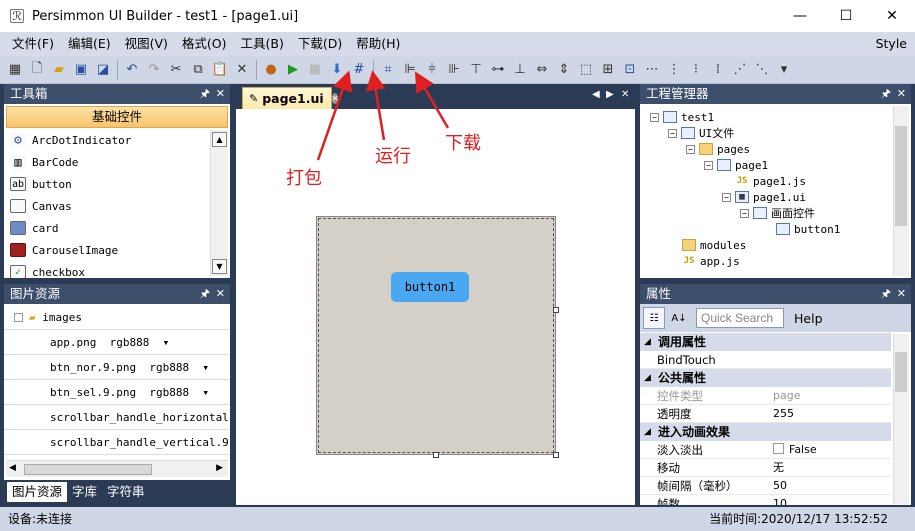 The image size is (915, 531). Describe the element at coordinates (659, 293) in the screenshot. I see `properties-title: 属性` at that location.